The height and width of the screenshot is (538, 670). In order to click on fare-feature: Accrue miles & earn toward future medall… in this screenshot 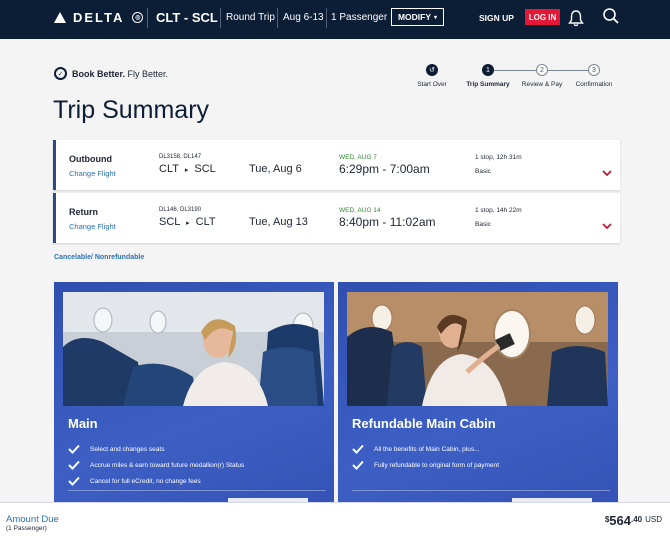, I will do `click(156, 465)`.